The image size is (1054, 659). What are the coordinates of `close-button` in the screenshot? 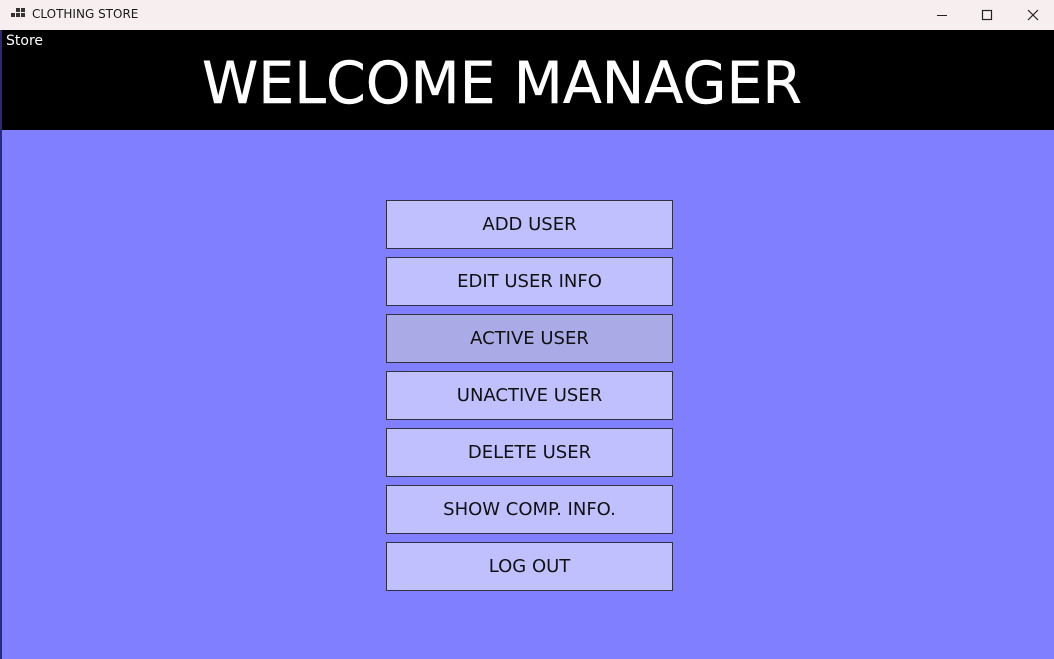 It's located at (1032, 15).